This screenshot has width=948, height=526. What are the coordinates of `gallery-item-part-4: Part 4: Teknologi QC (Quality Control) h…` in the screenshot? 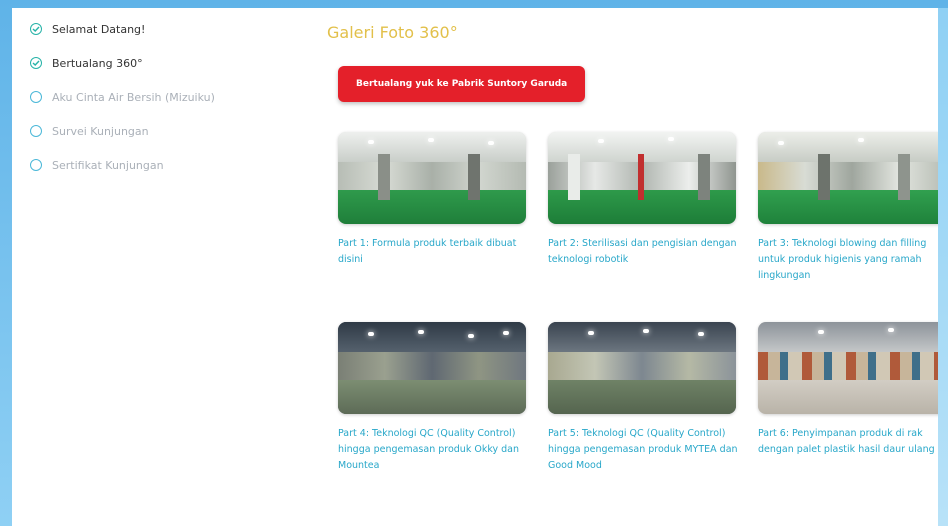 It's located at (433, 398).